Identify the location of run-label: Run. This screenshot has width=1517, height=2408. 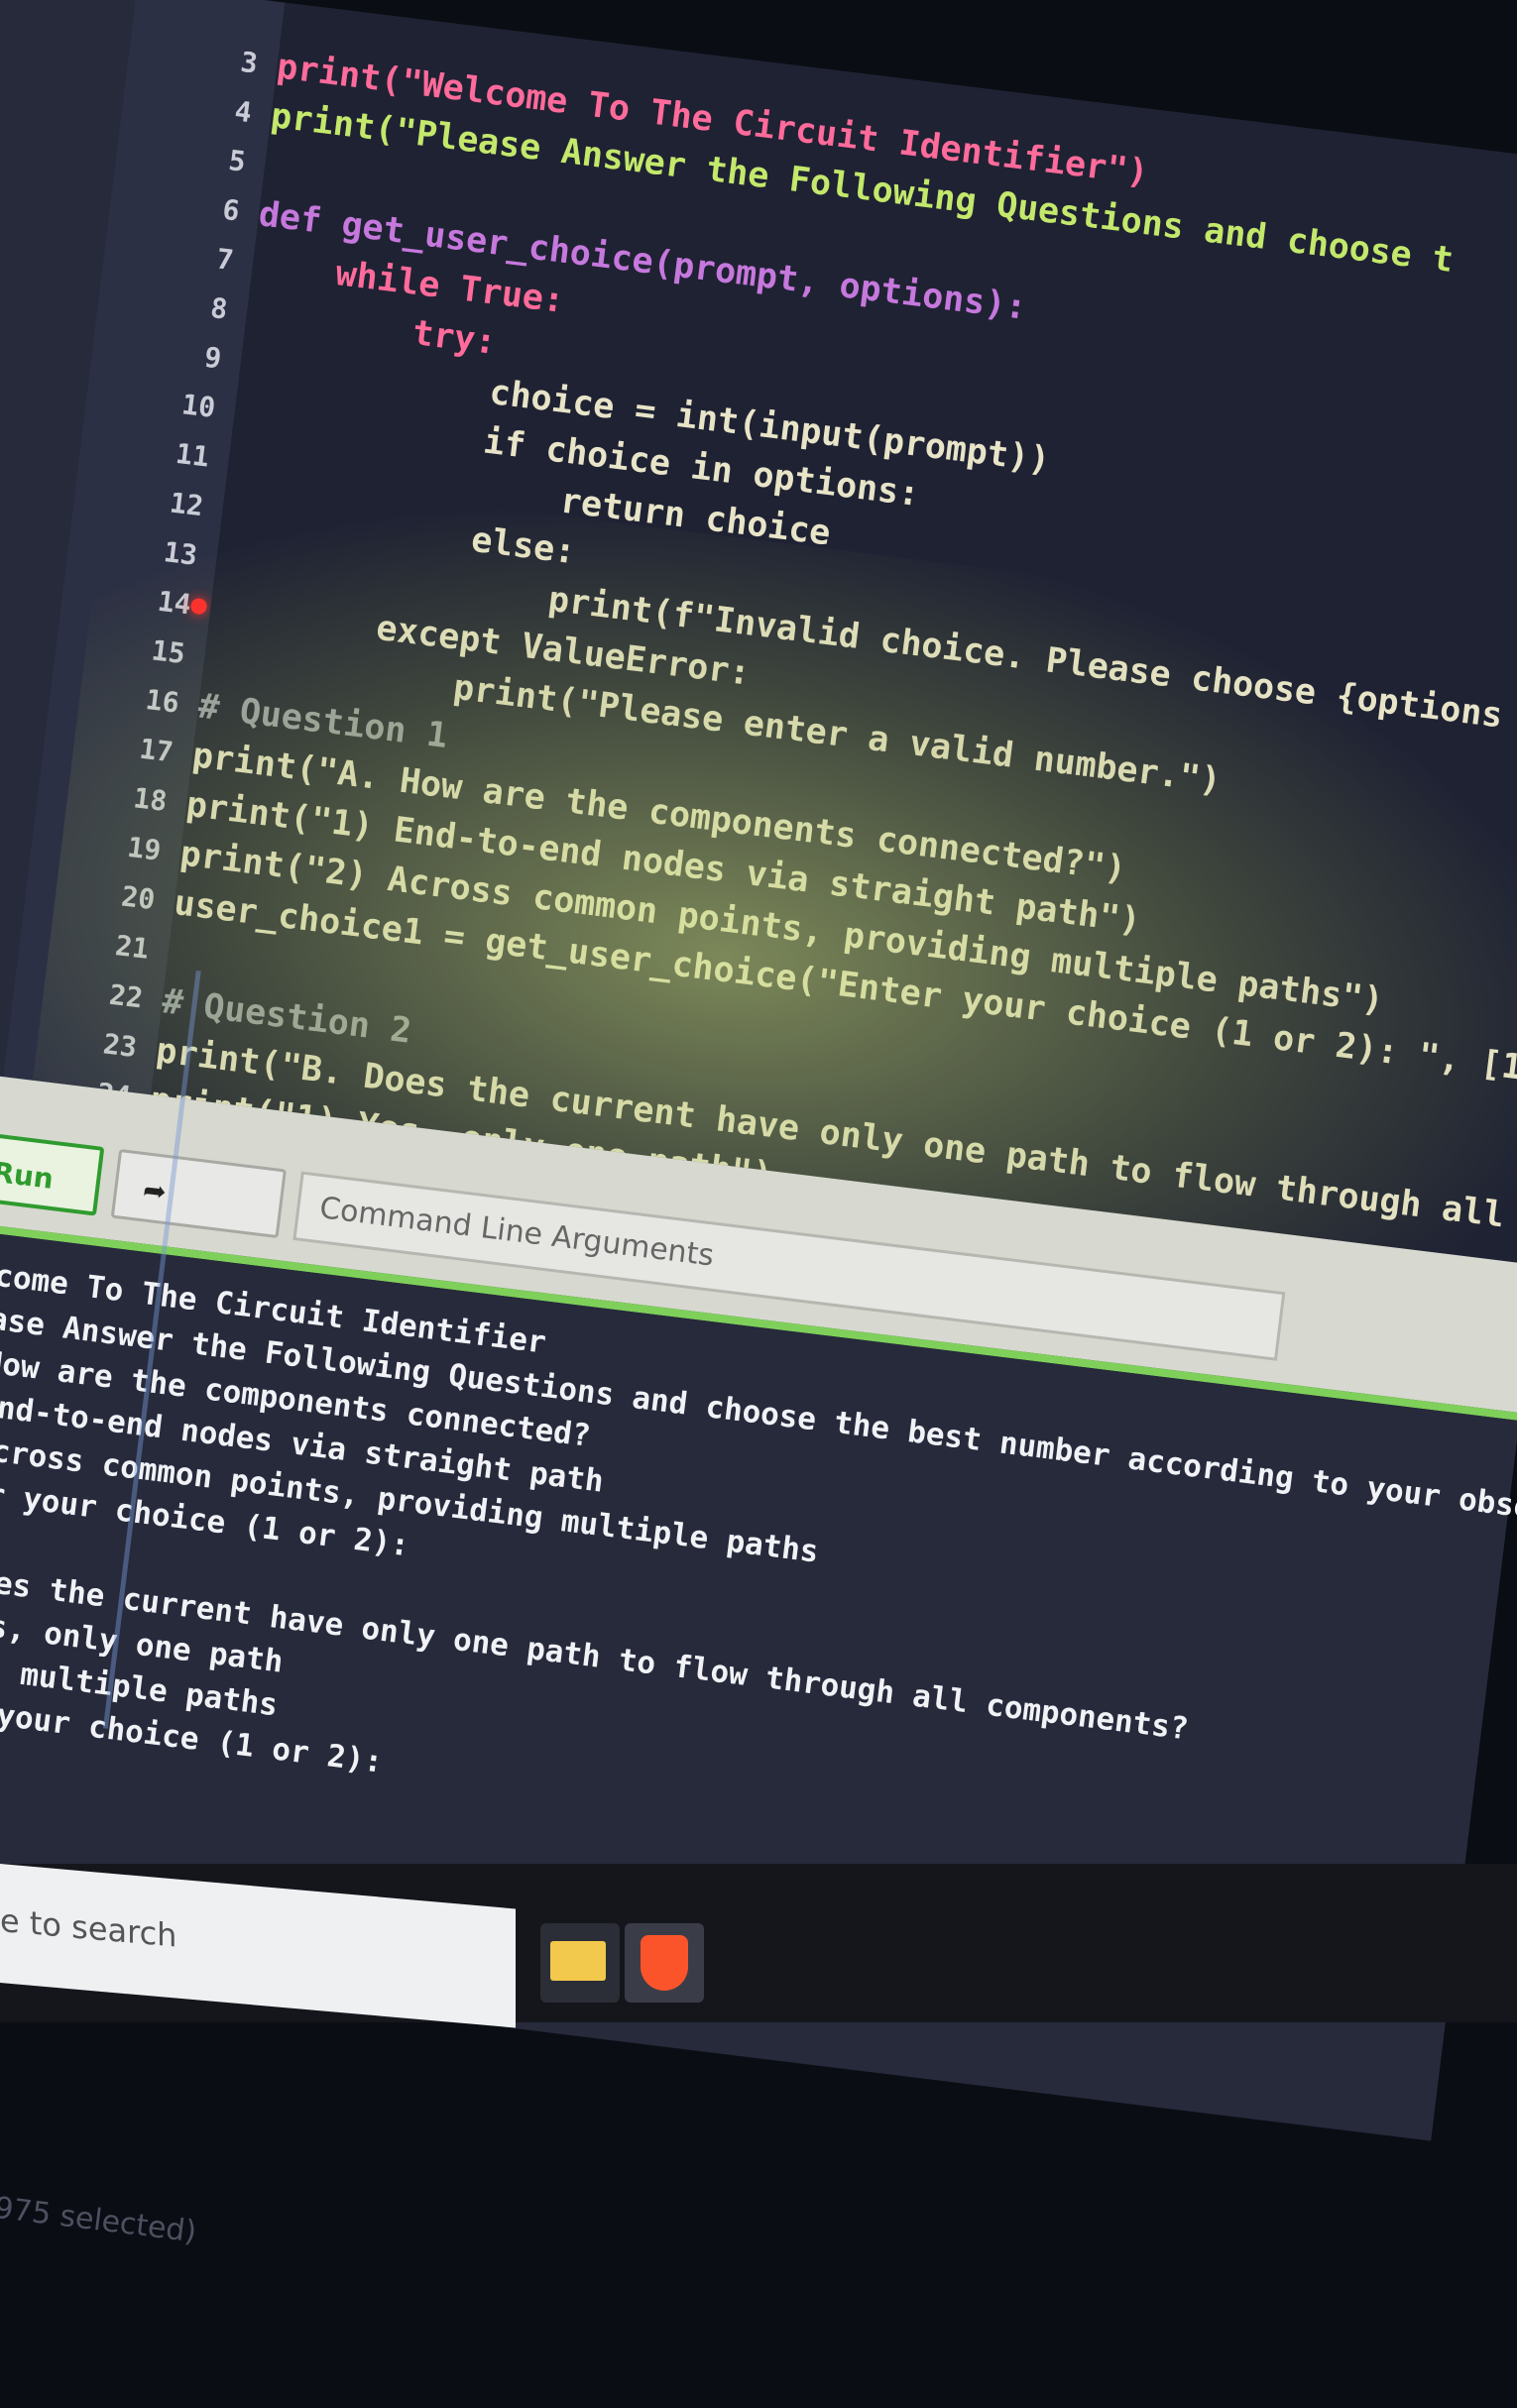
(28, 1175).